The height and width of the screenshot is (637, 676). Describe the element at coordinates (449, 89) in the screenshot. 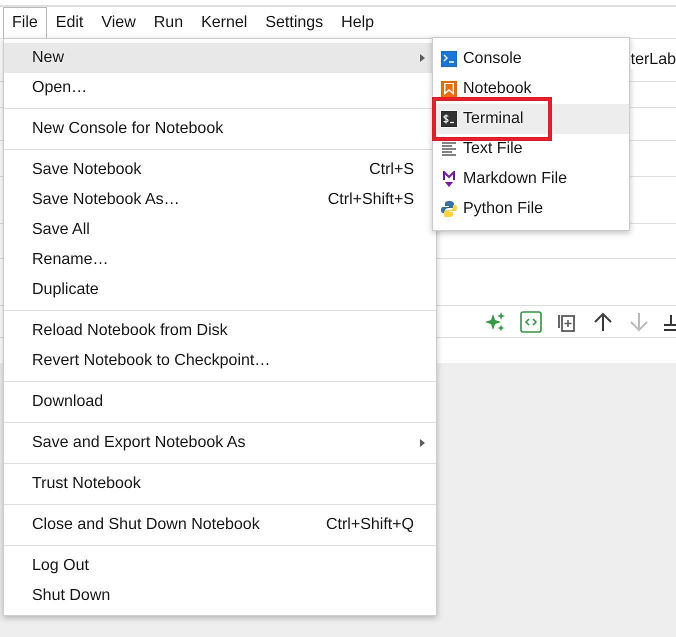

I see `bookmark-icon` at that location.